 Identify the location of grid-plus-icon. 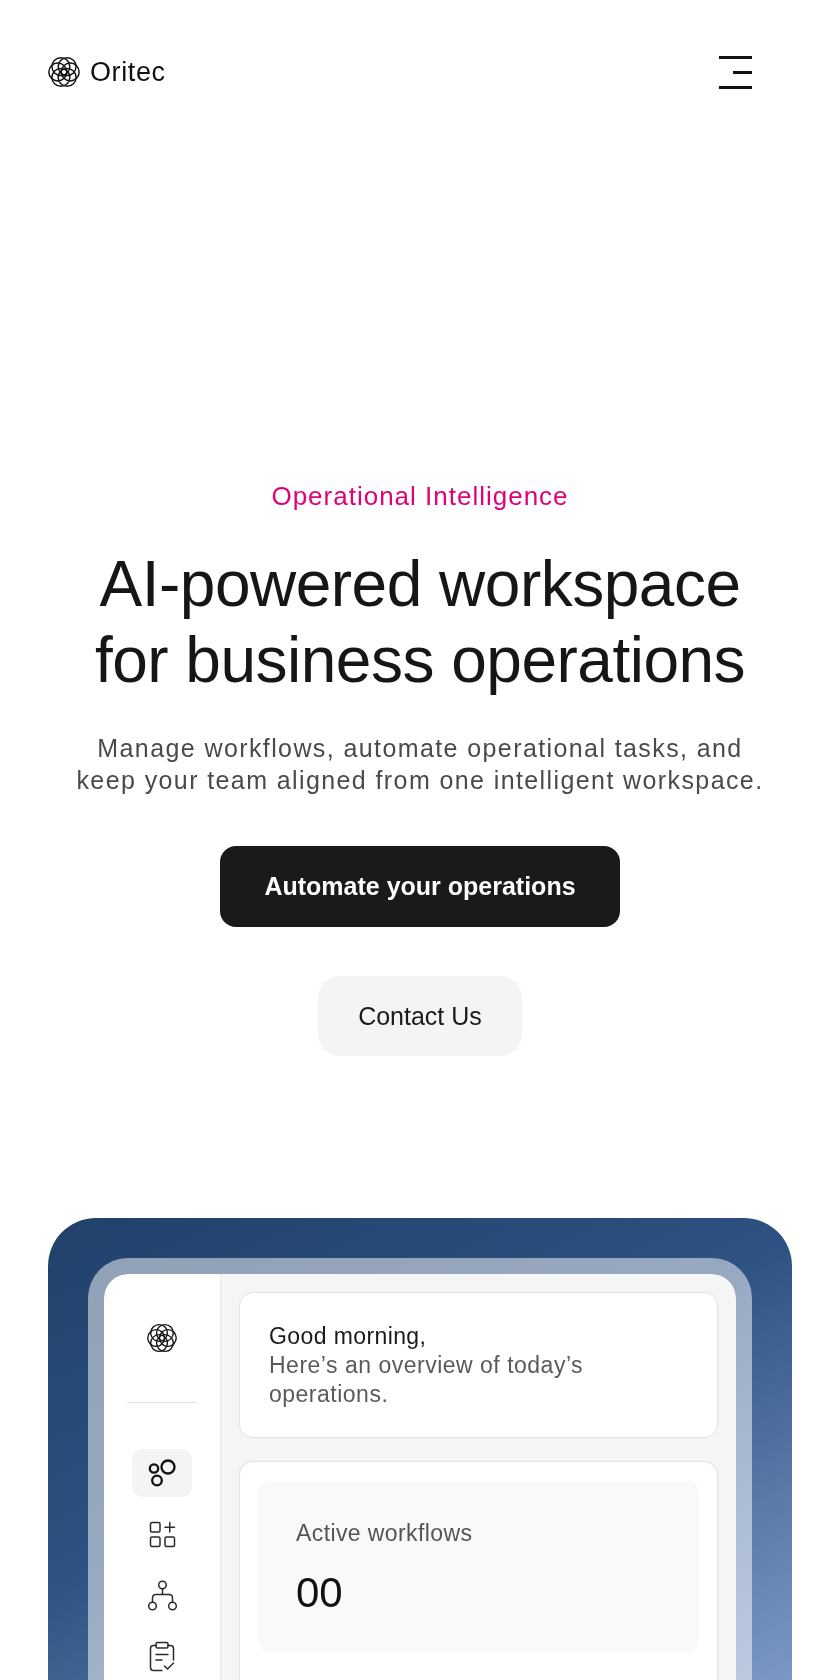
(162, 1534).